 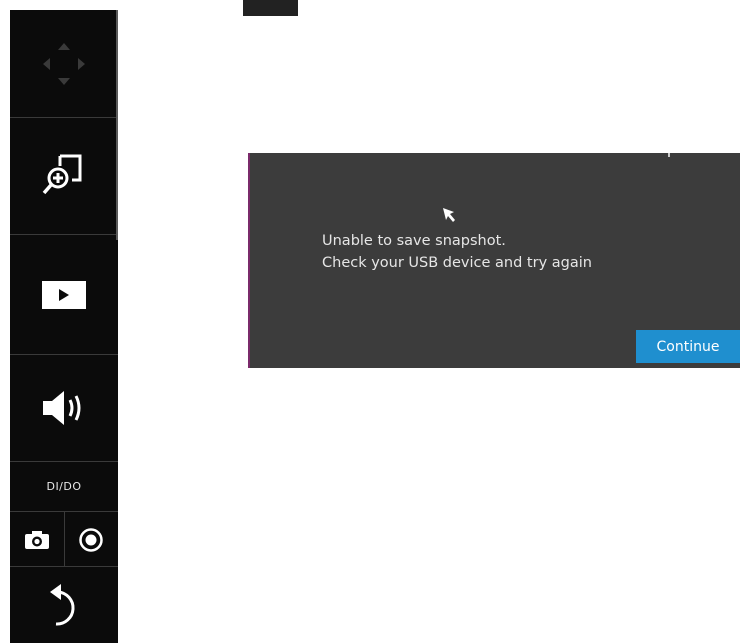 I want to click on play-button, so click(x=64, y=295).